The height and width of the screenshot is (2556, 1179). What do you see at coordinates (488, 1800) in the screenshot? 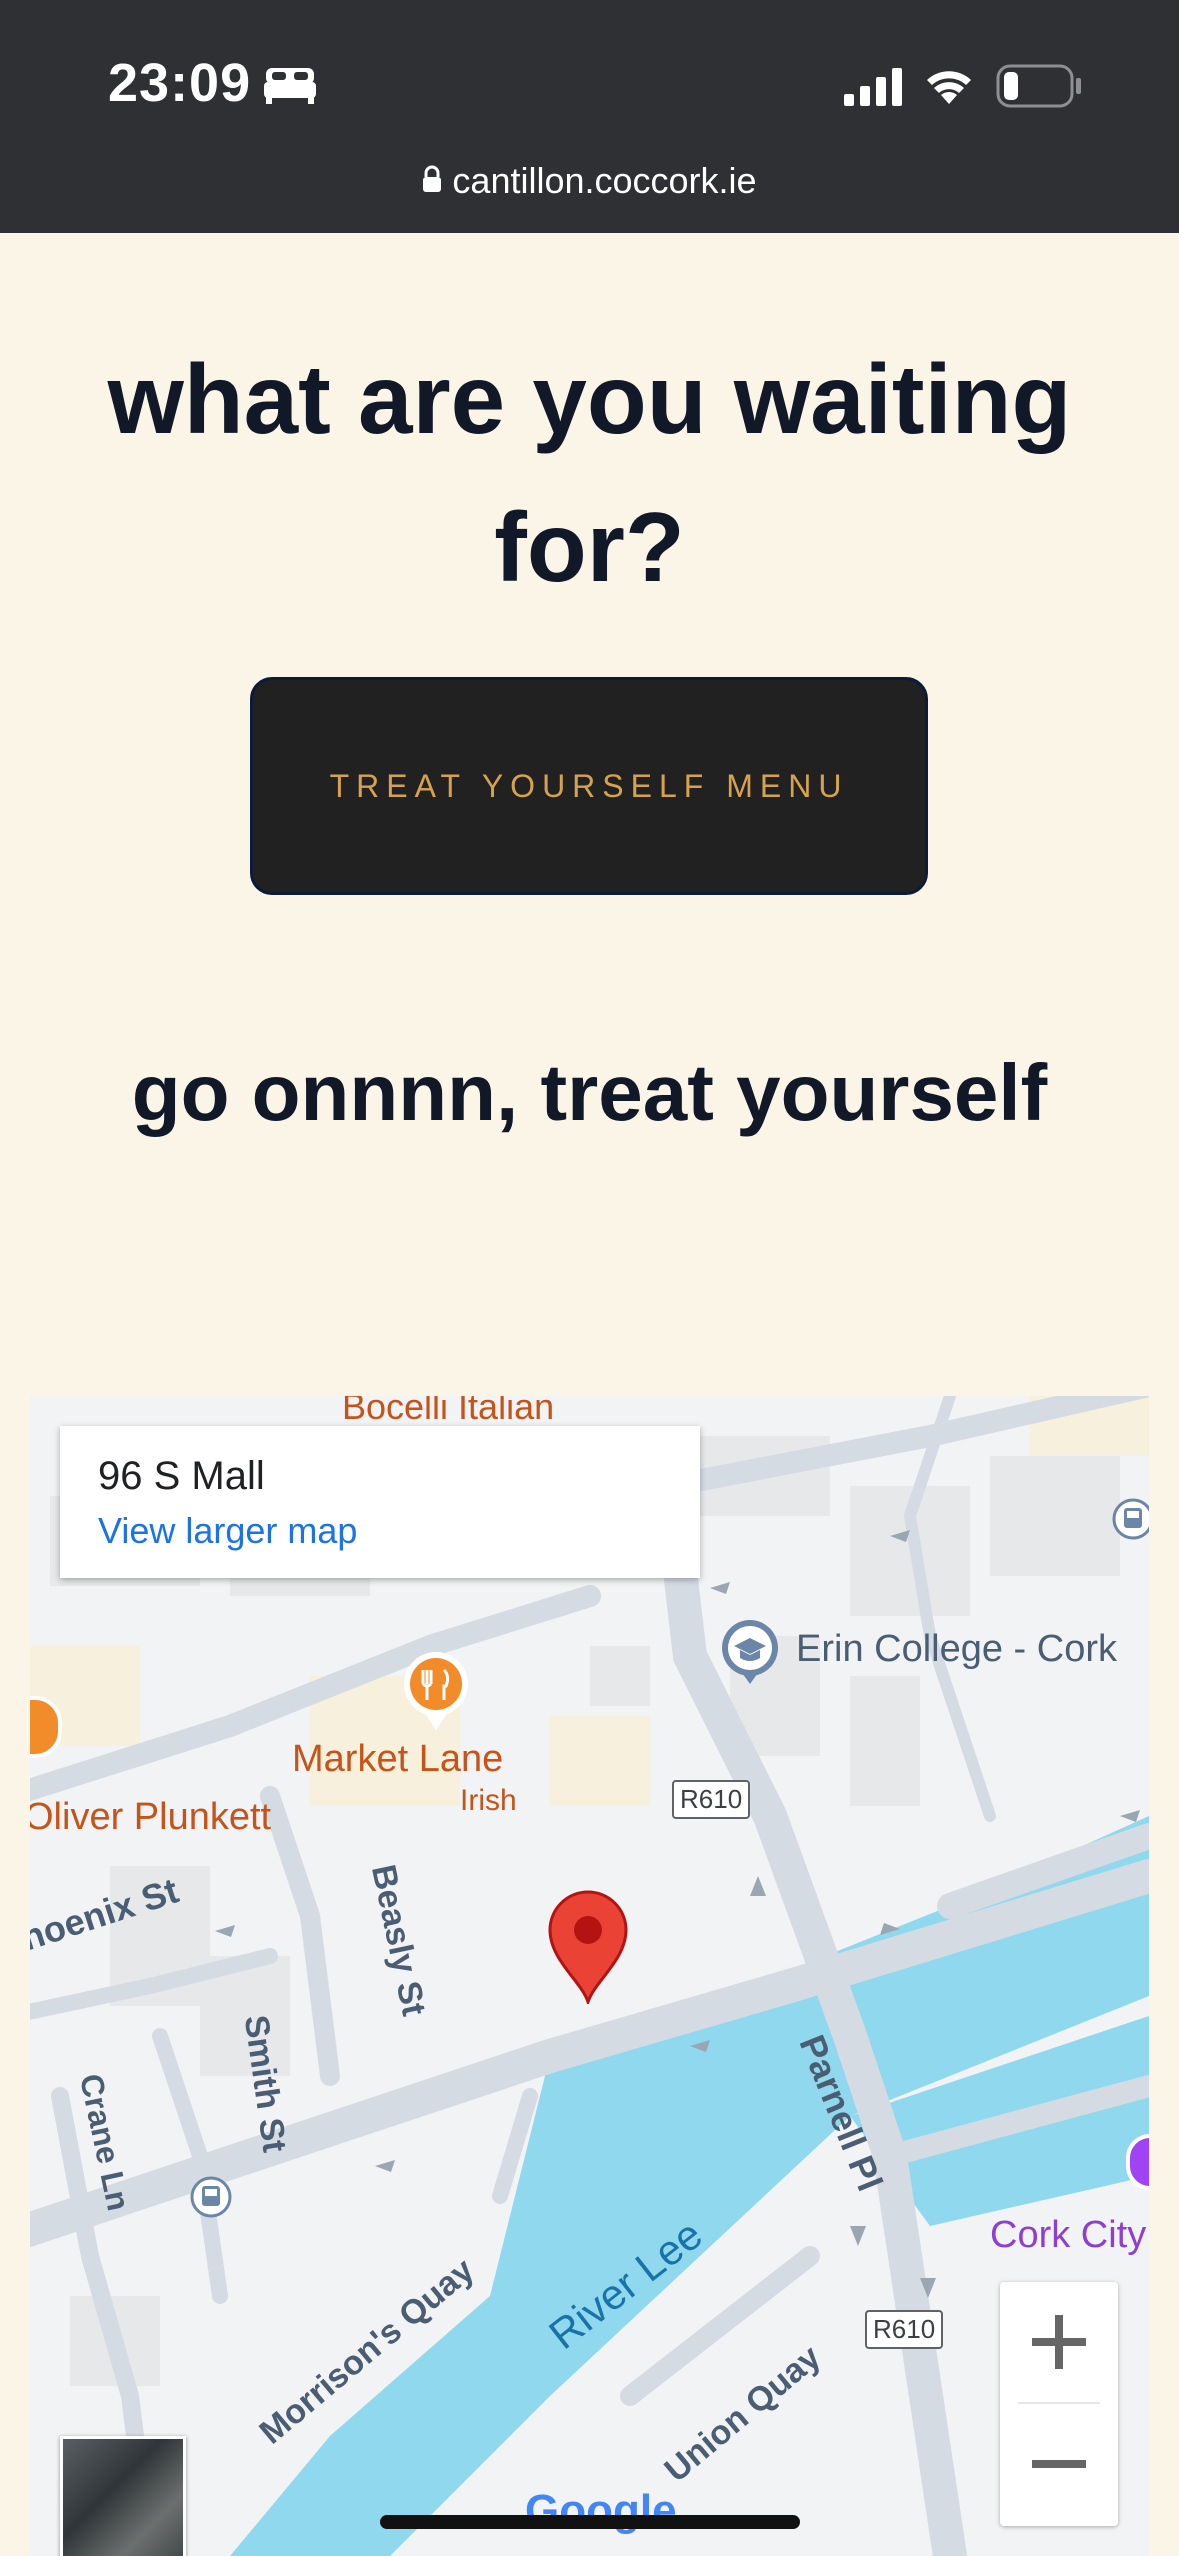
I see `map-label-market-lane-sub: Irish` at bounding box center [488, 1800].